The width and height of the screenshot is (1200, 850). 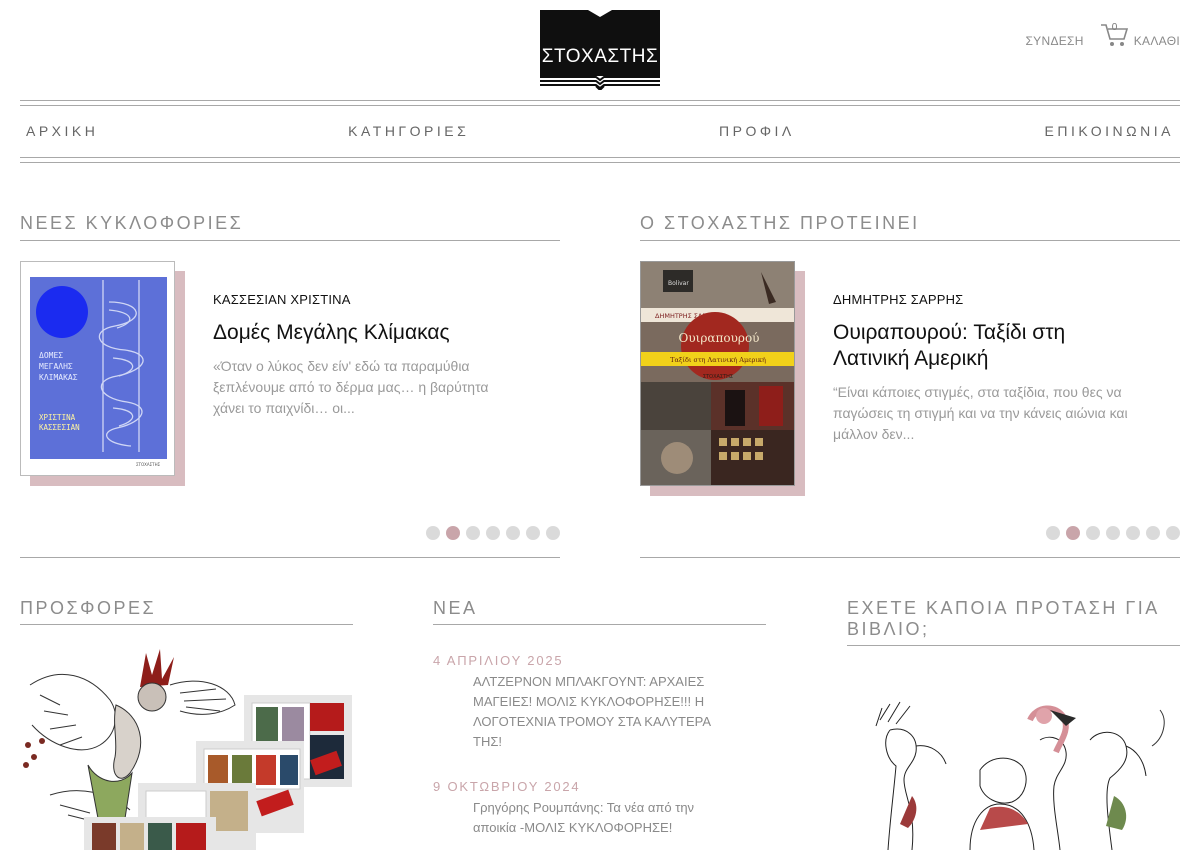 What do you see at coordinates (455, 608) in the screenshot?
I see `news-title: ΝΕΑ` at bounding box center [455, 608].